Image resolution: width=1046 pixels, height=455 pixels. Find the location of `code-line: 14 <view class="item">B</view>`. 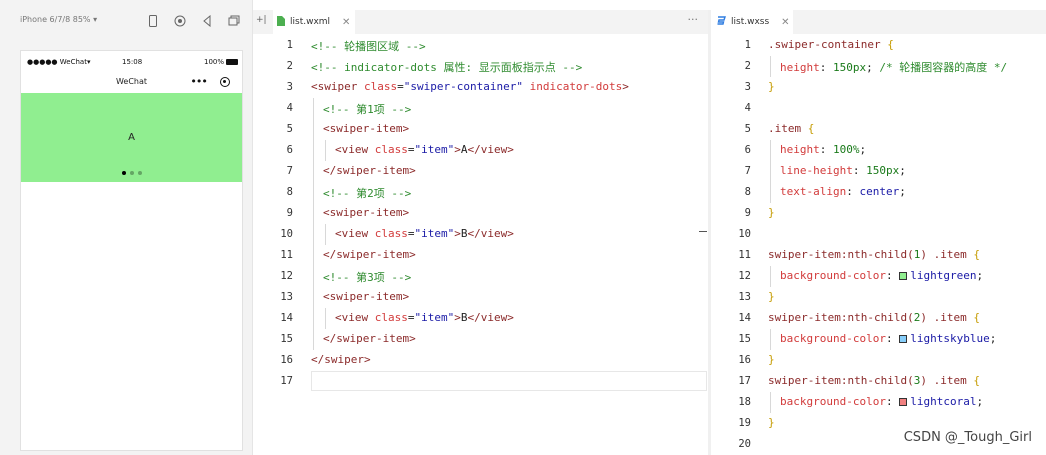

code-line: 14 <view class="item">B</view> is located at coordinates (480, 318).